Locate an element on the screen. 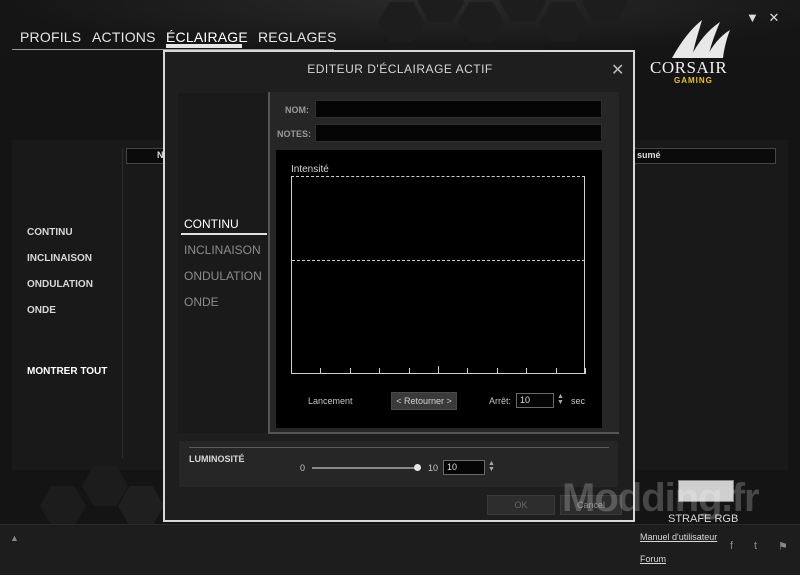 The height and width of the screenshot is (575, 800). bg-effect-ondulation: ONDULATION is located at coordinates (60, 284).